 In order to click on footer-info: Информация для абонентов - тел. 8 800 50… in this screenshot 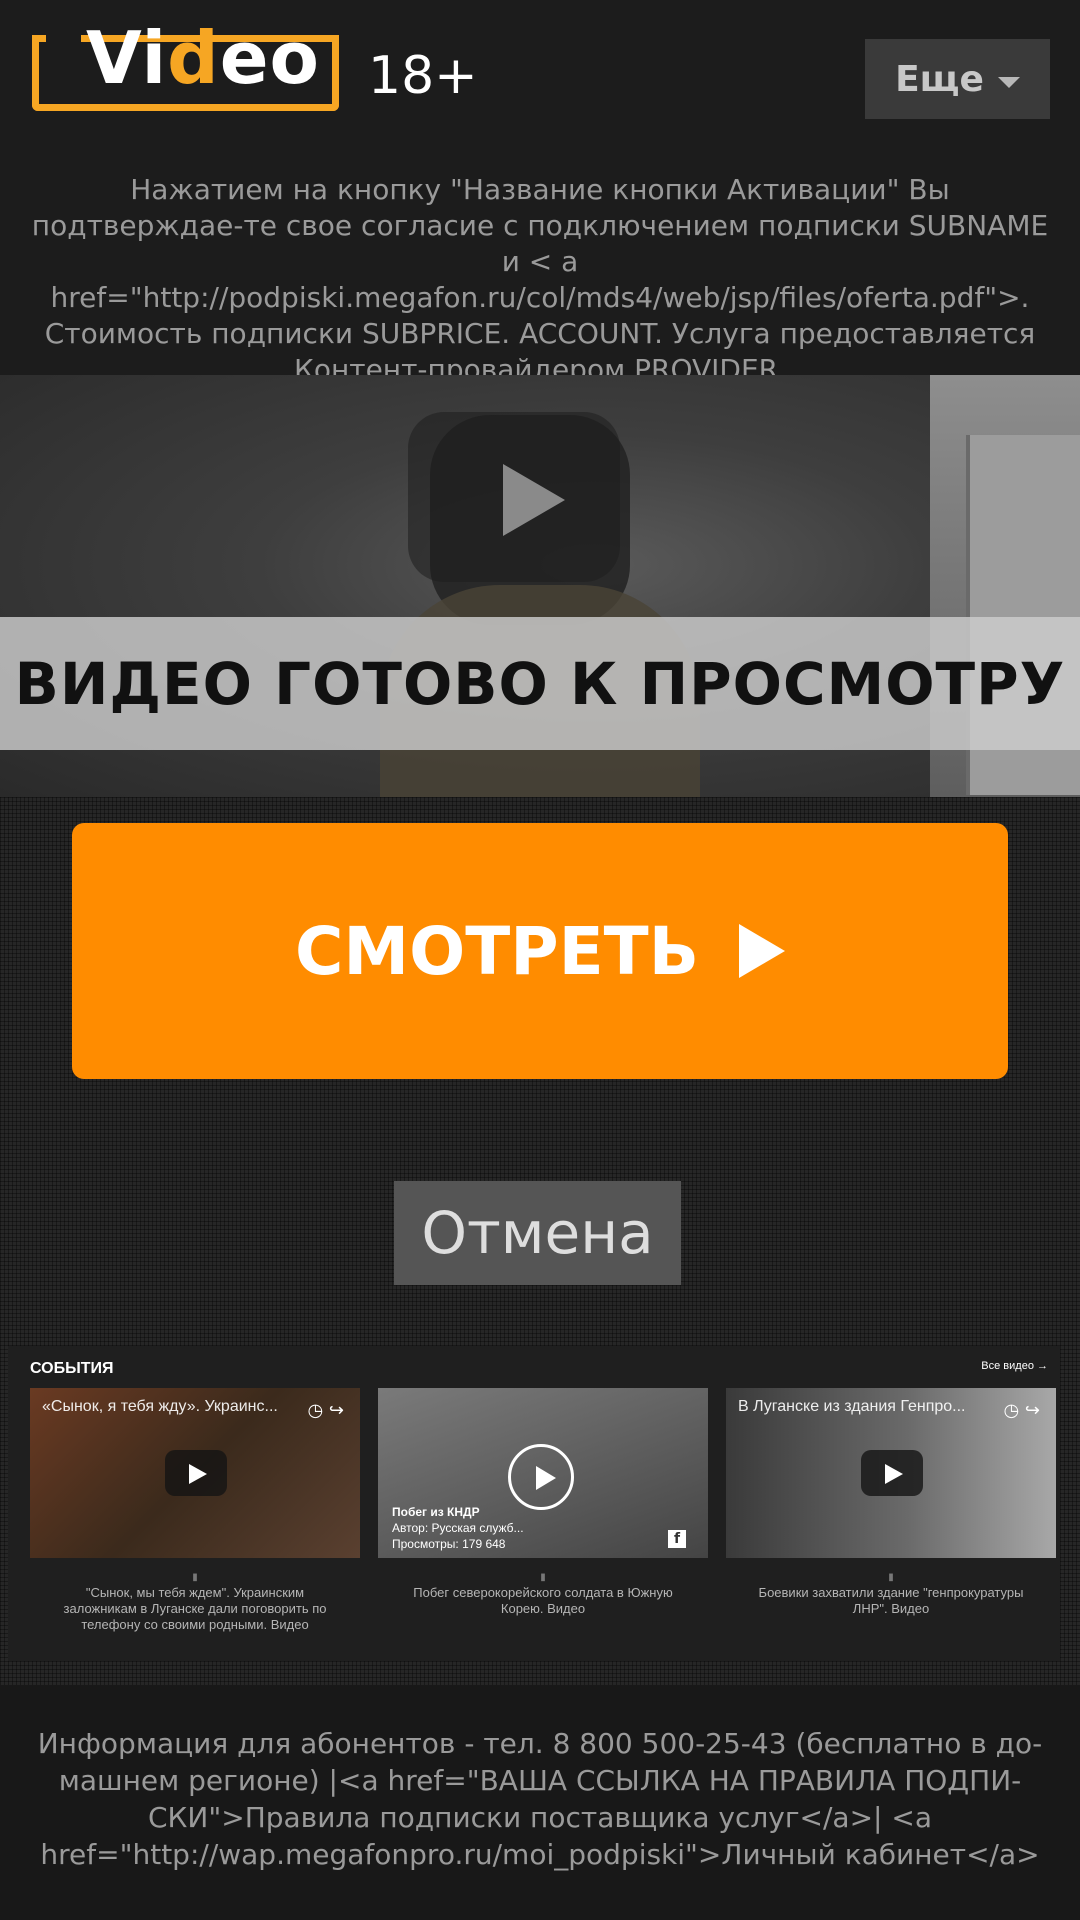, I will do `click(540, 1799)`.